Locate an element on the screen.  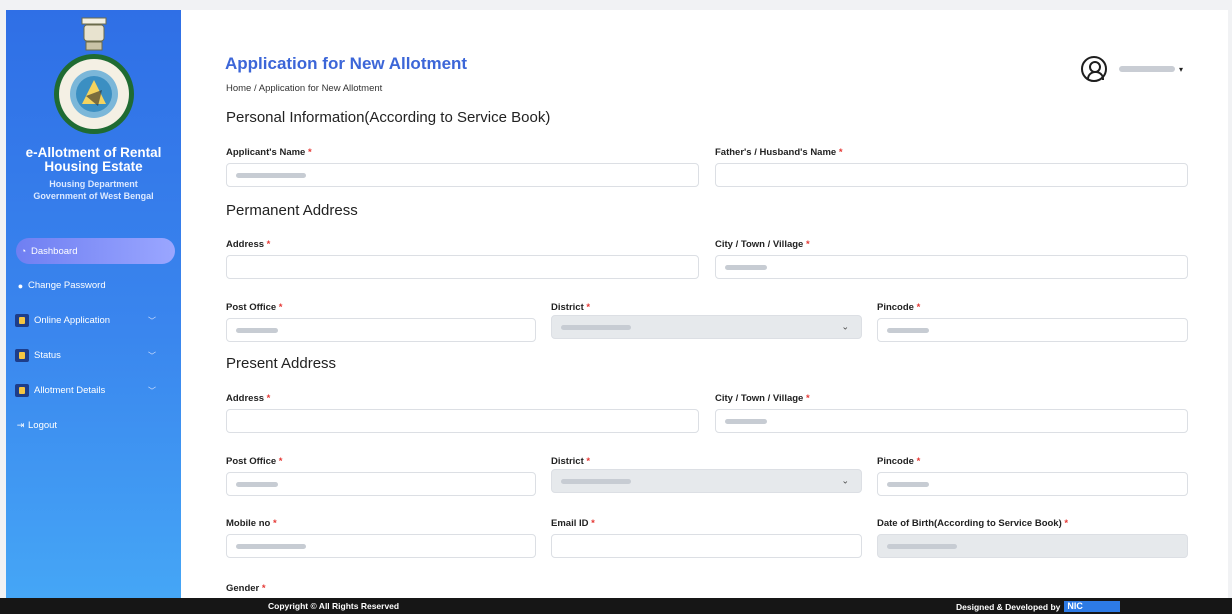
perm-address-input is located at coordinates (462, 267).